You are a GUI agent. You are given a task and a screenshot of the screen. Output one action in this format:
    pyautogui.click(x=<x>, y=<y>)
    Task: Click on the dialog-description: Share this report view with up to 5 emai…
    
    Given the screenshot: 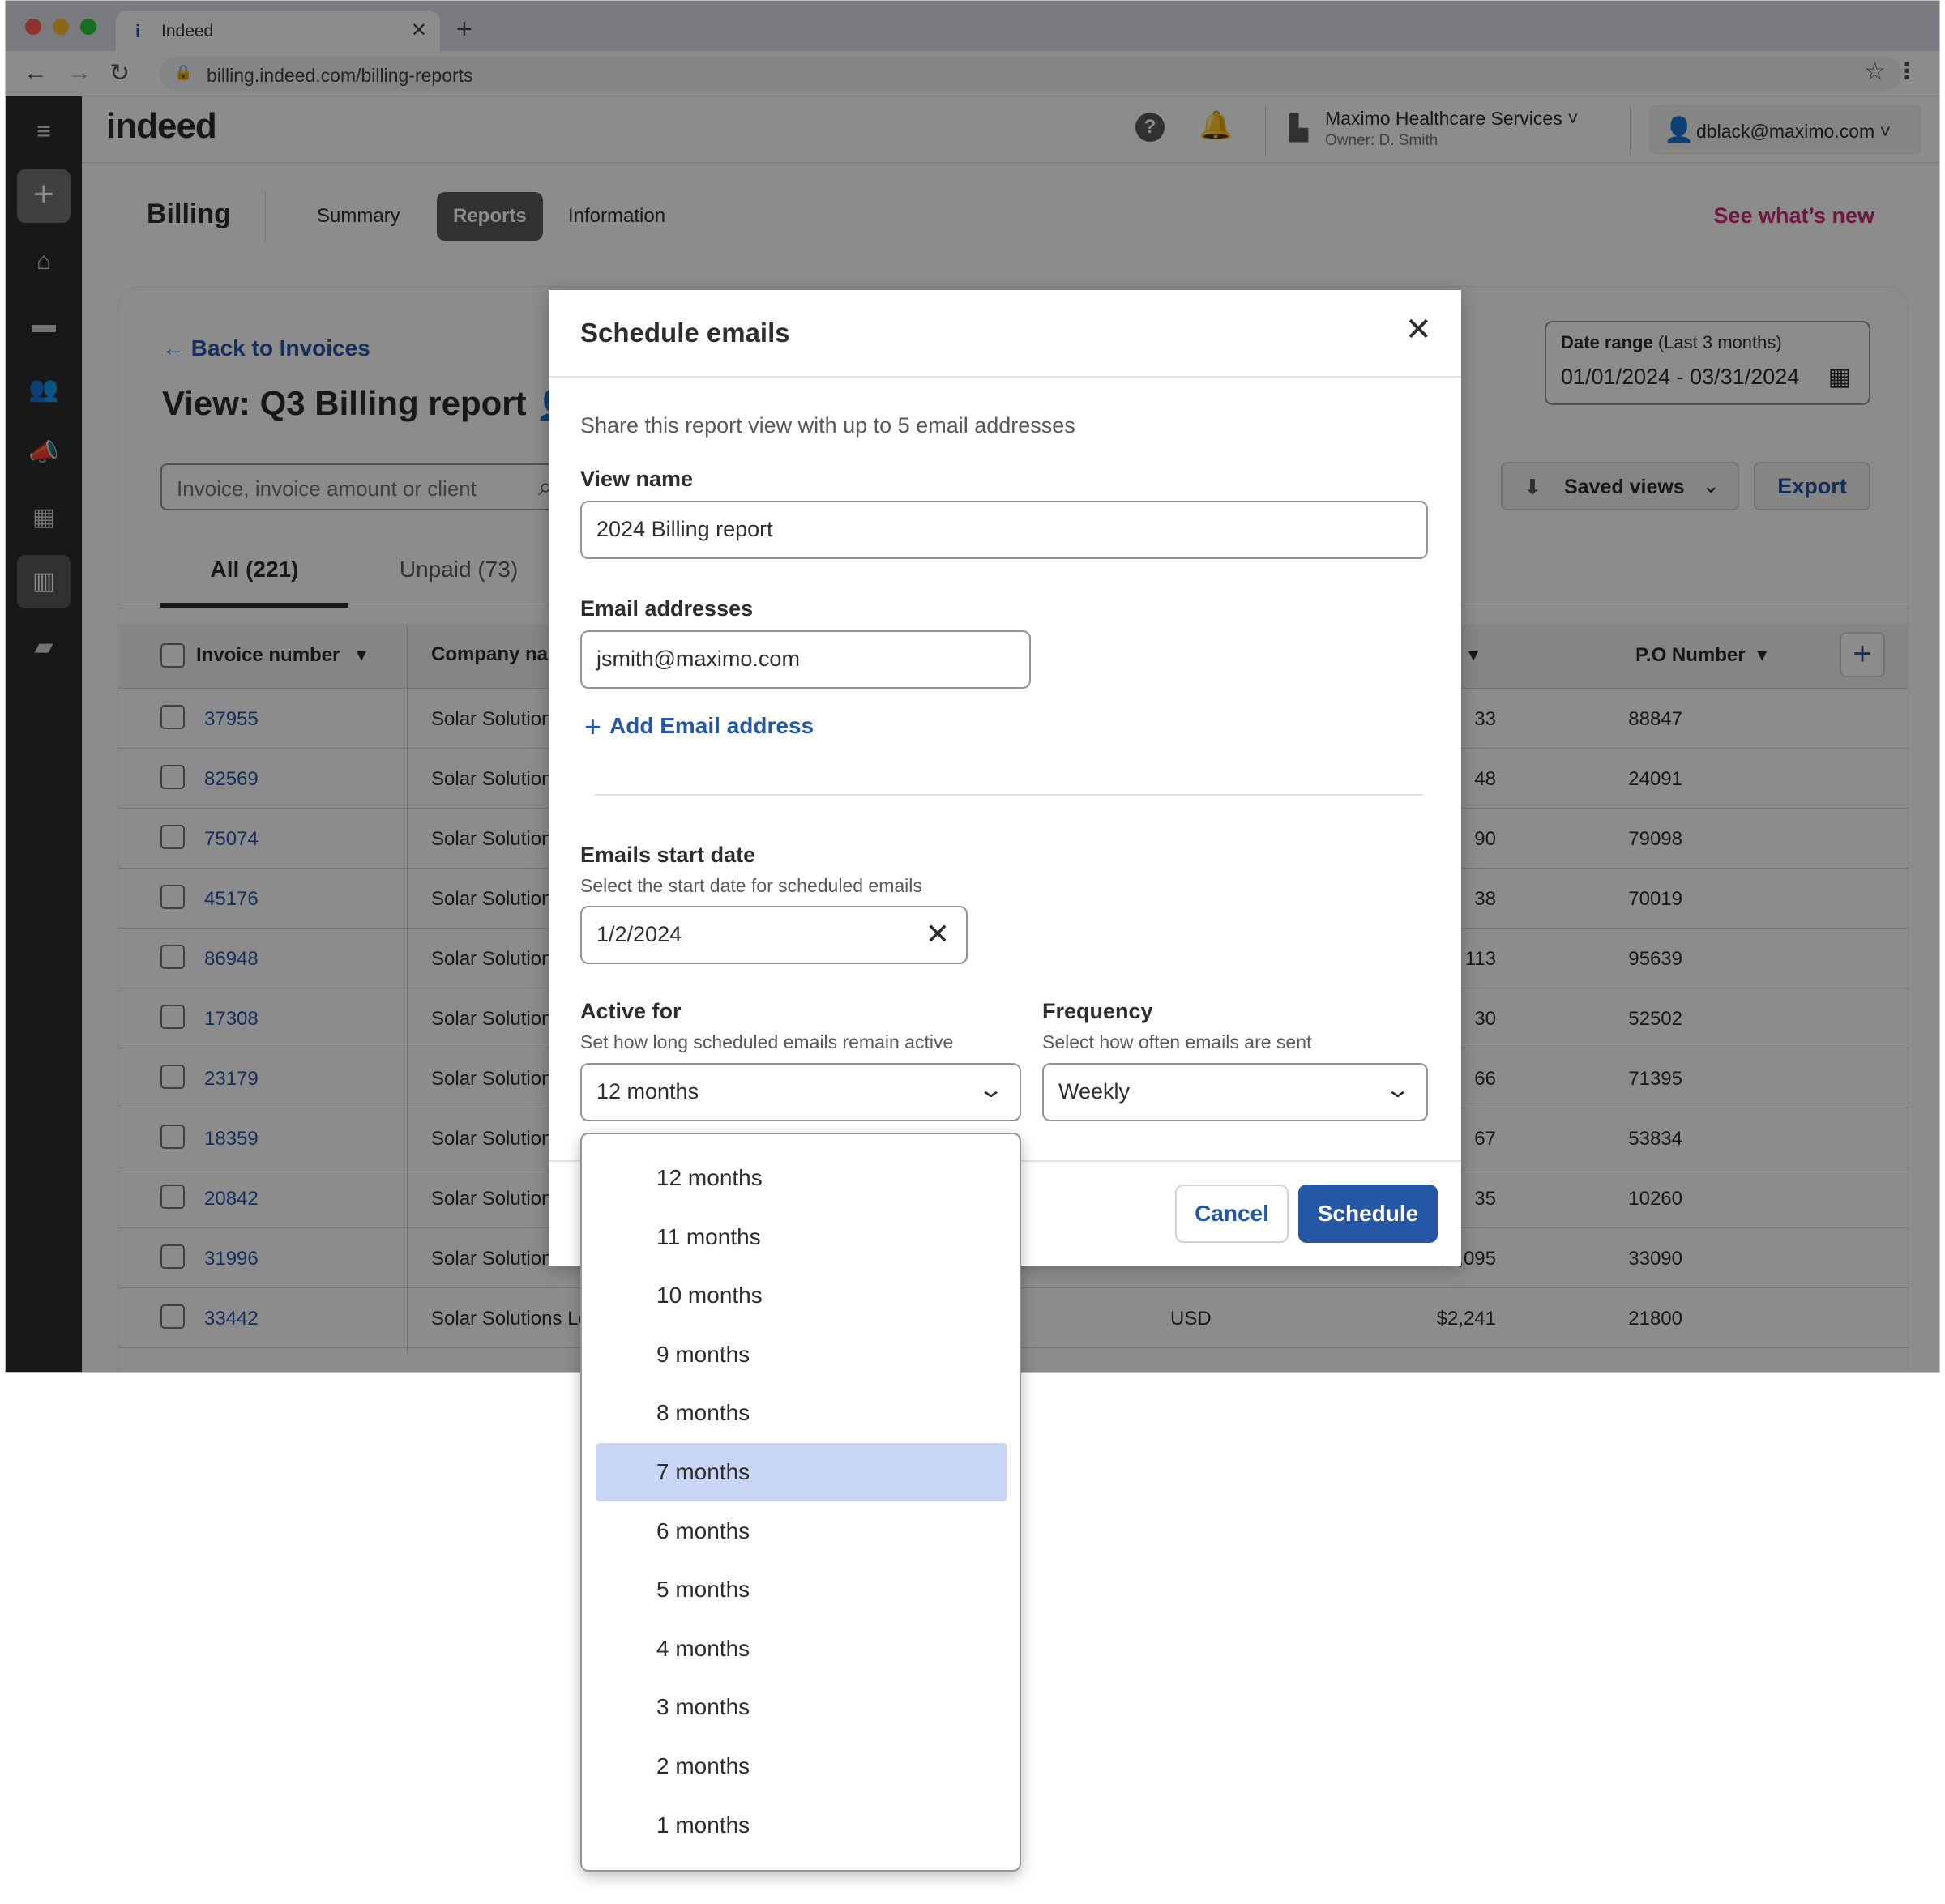 What is the action you would take?
    pyautogui.click(x=827, y=426)
    